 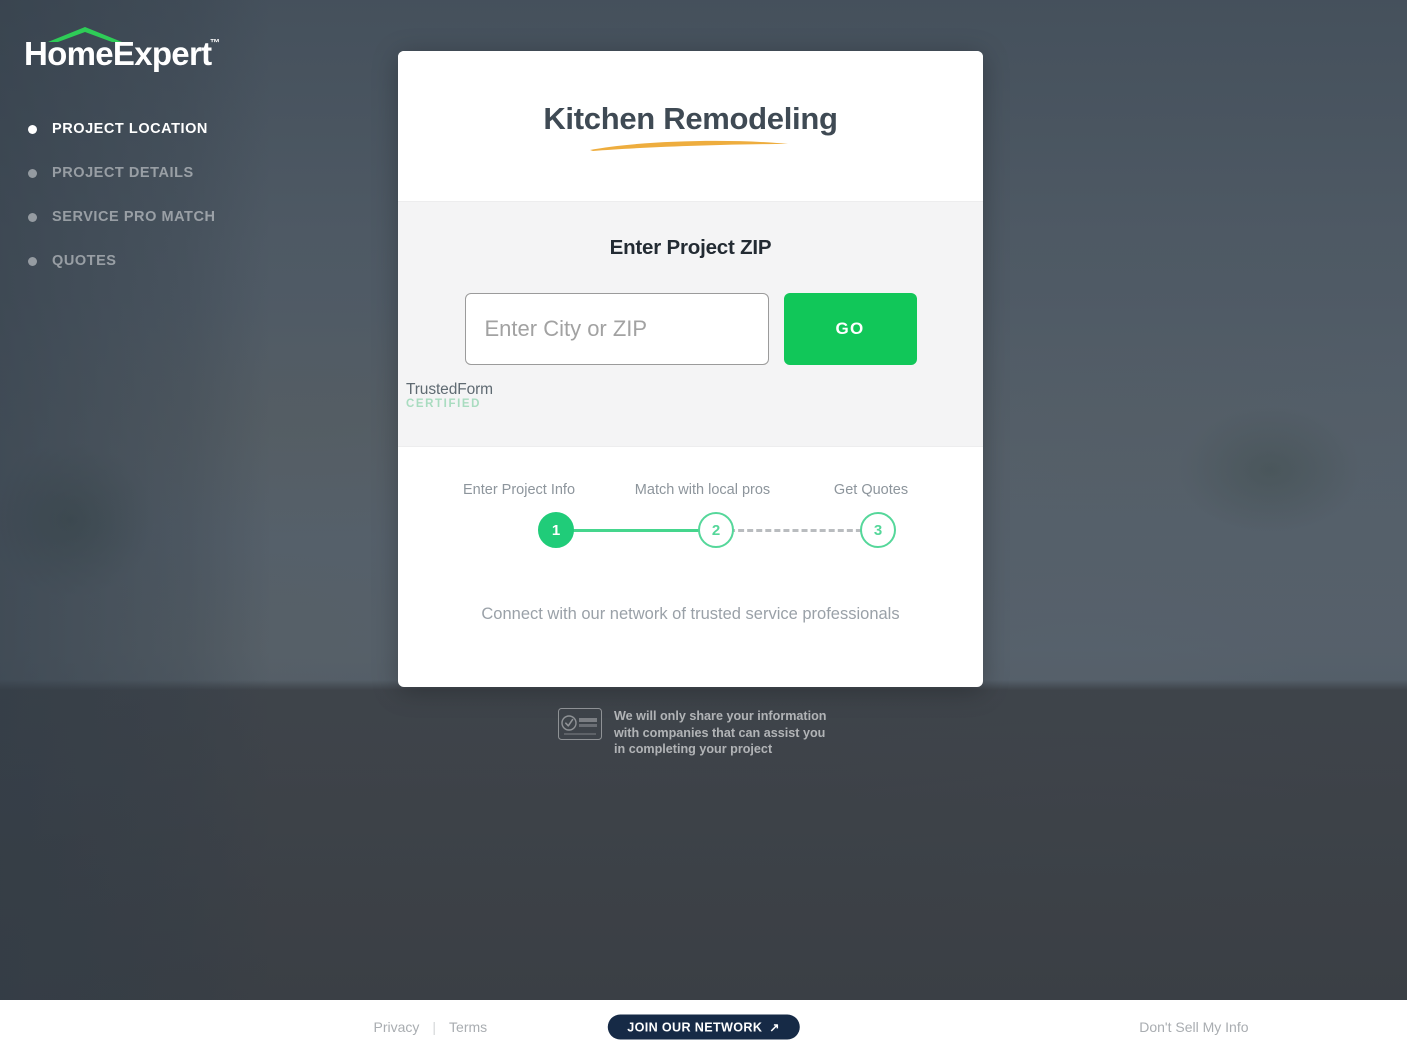 I want to click on modal-header: Kitchen Remodeling, so click(x=690, y=126).